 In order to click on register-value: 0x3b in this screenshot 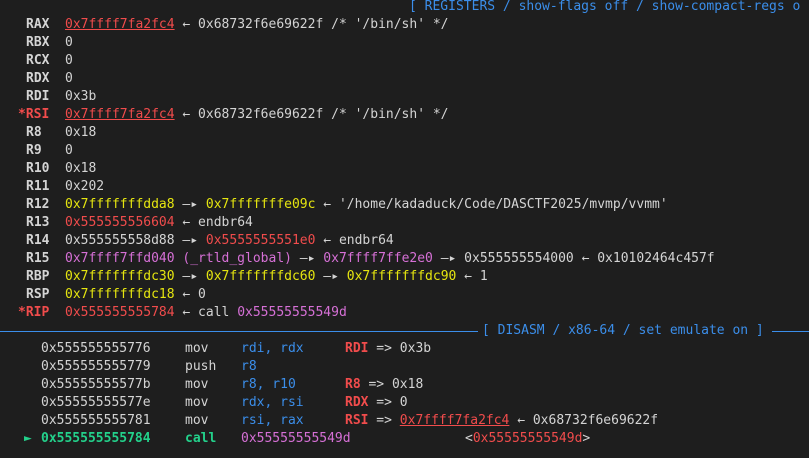, I will do `click(80, 97)`.